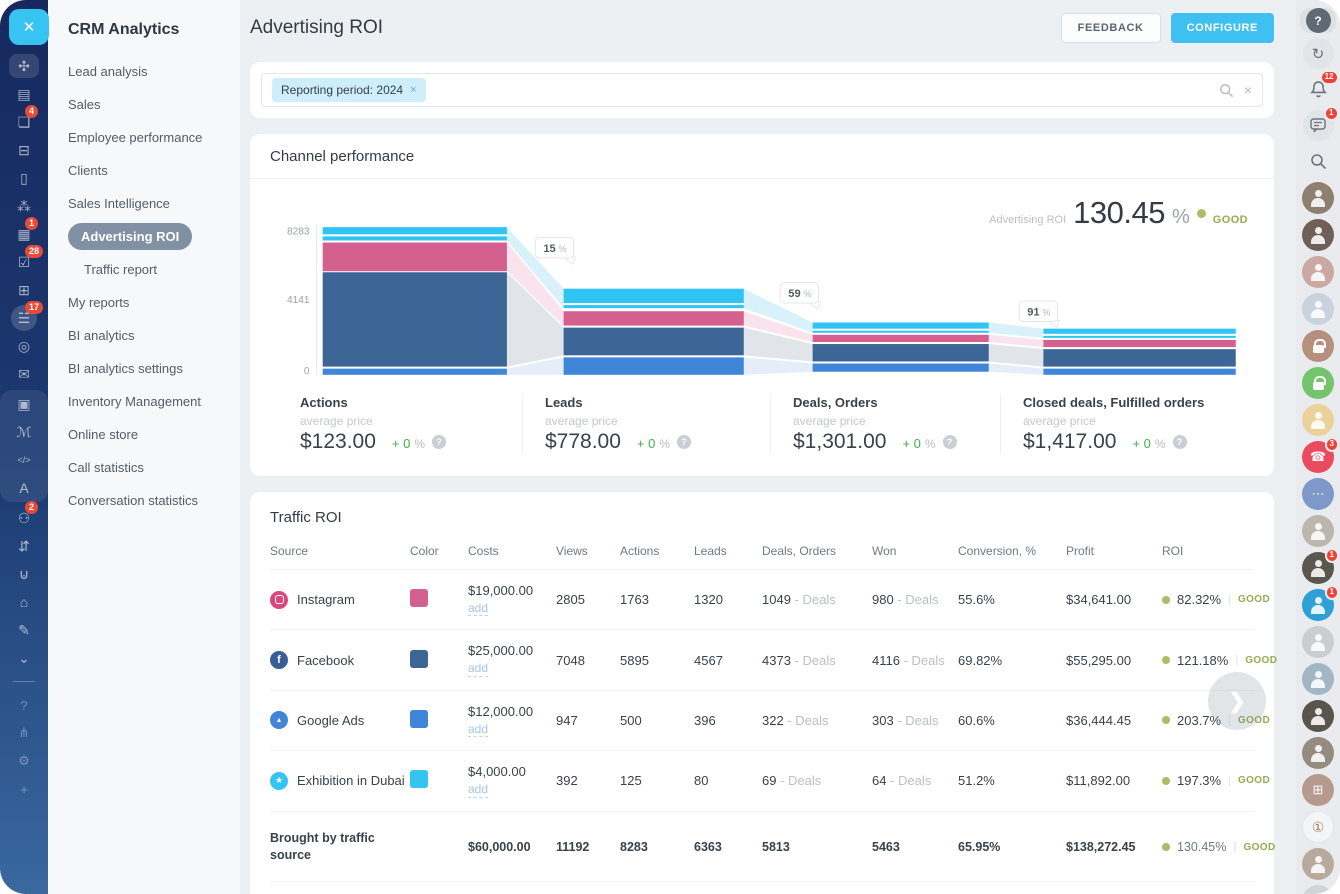  What do you see at coordinates (144, 467) in the screenshot?
I see `sidebar-item-call-statistics: Call statistics` at bounding box center [144, 467].